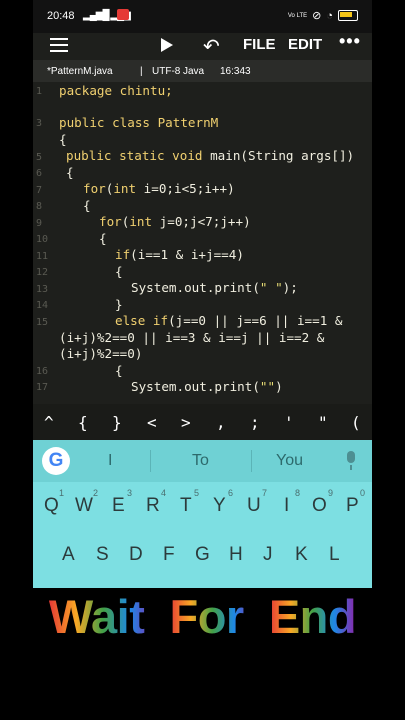 Image resolution: width=405 pixels, height=720 pixels. What do you see at coordinates (192, 337) in the screenshot?
I see `code-line-wrapped: (i+j)%2==0 || i==3 & i==j || i==2 &` at bounding box center [192, 337].